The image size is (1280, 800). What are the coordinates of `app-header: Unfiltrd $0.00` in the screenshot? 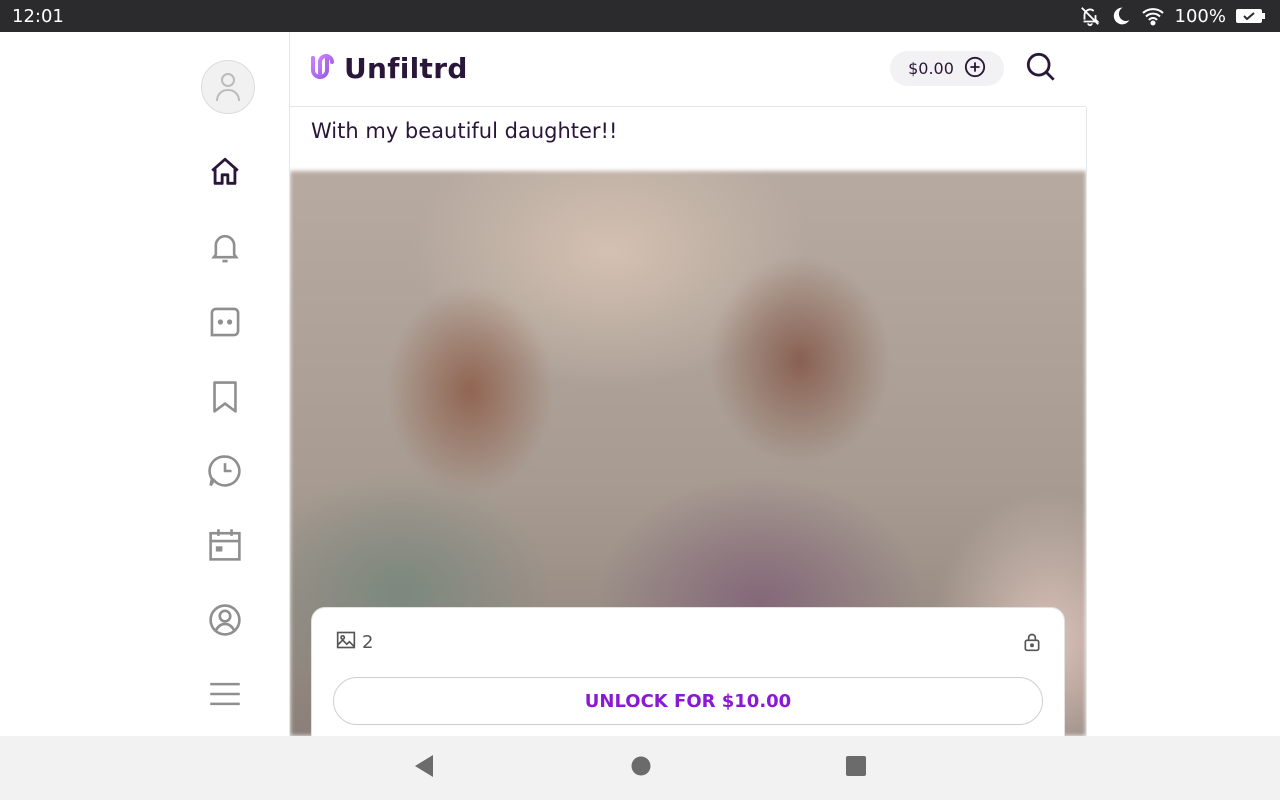 It's located at (688, 69).